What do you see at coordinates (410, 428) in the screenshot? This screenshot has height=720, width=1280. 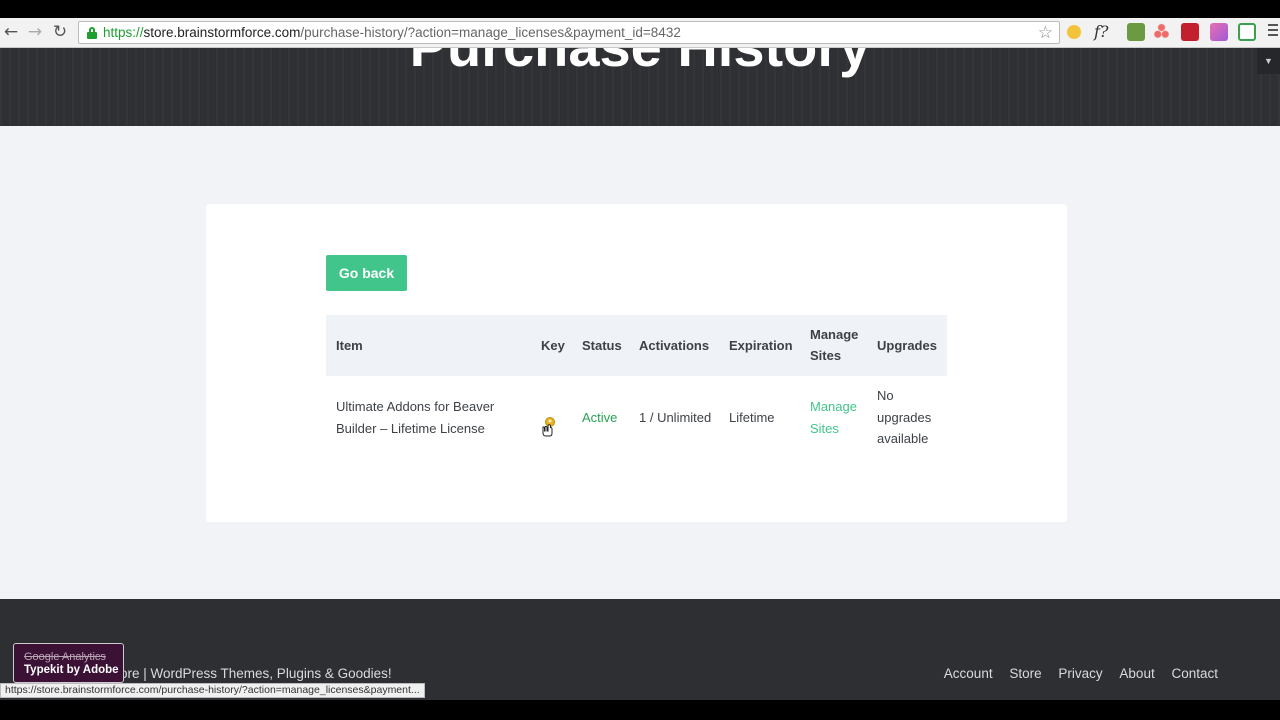 I see `item-line: Builder – Lifetime License` at bounding box center [410, 428].